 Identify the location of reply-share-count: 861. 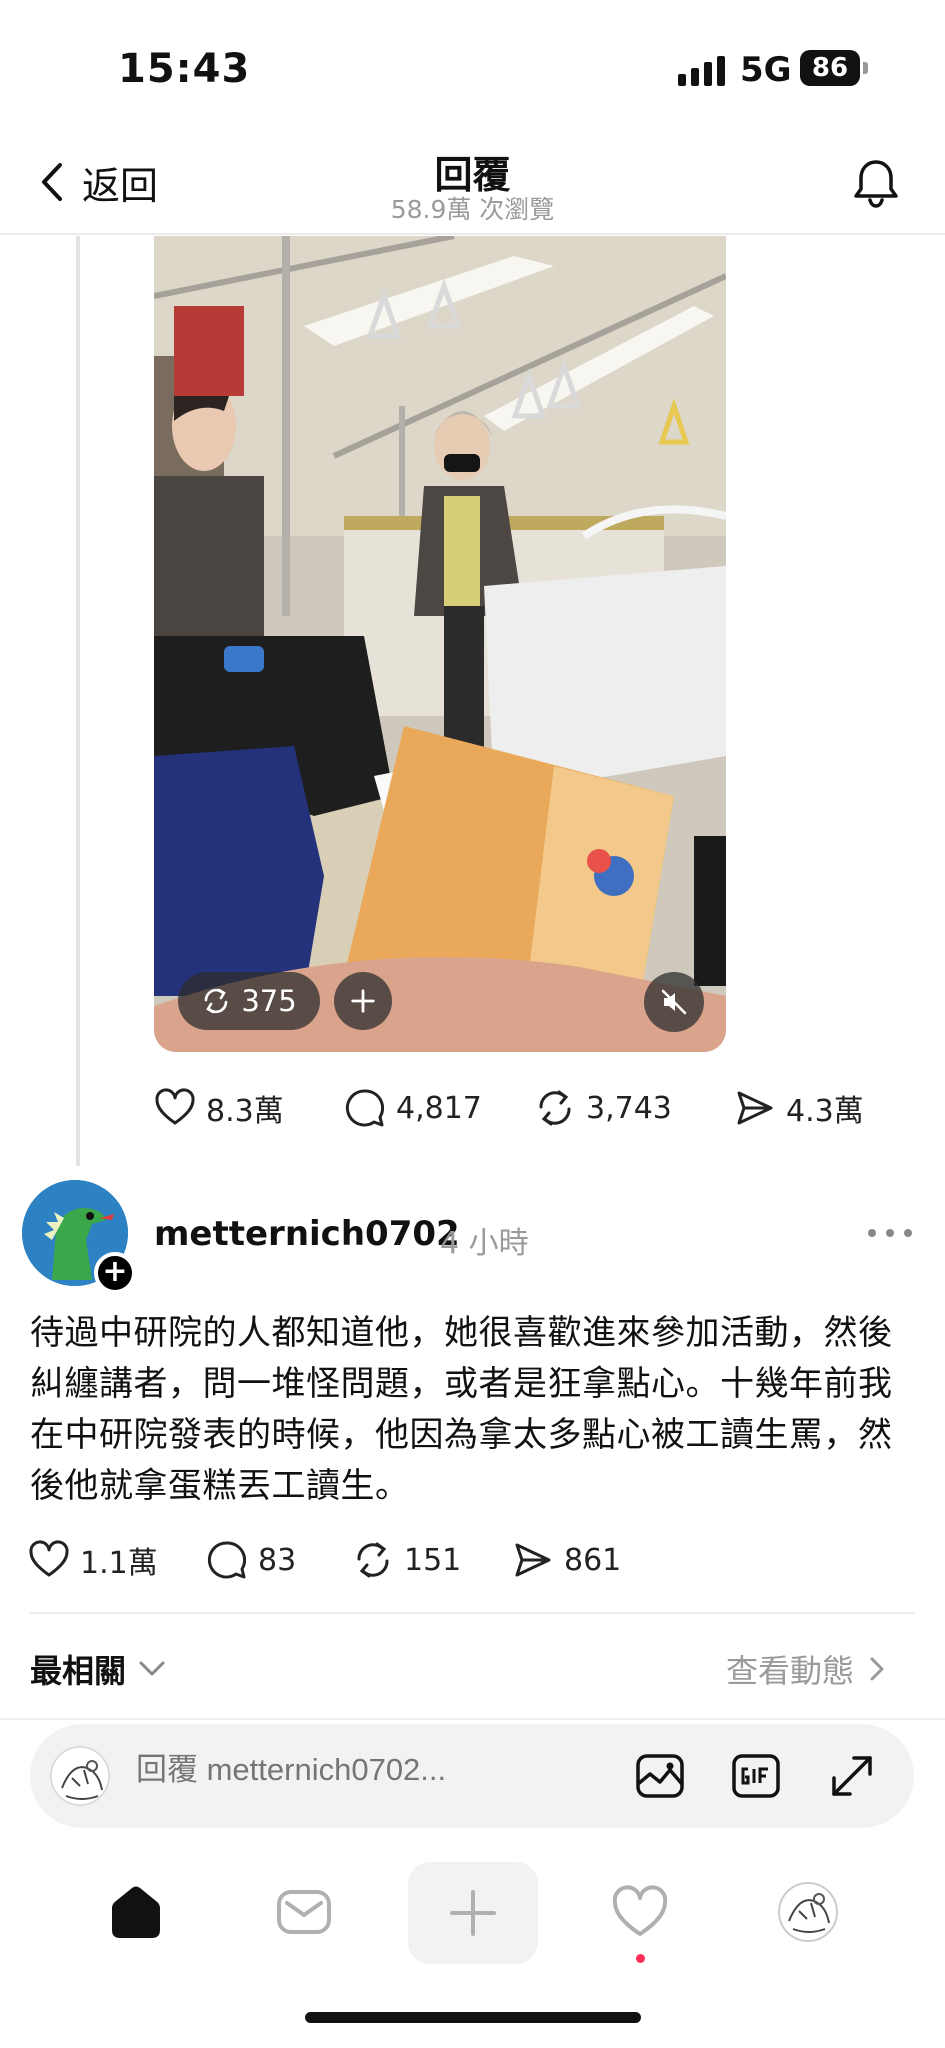
(593, 1560).